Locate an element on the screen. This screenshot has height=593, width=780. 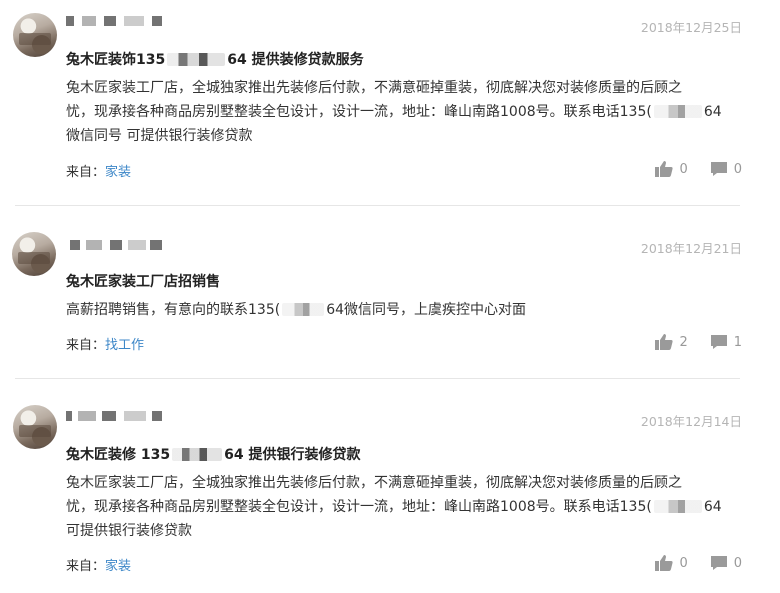
post-title-text: 64 提供装修贷款服务 is located at coordinates (295, 60).